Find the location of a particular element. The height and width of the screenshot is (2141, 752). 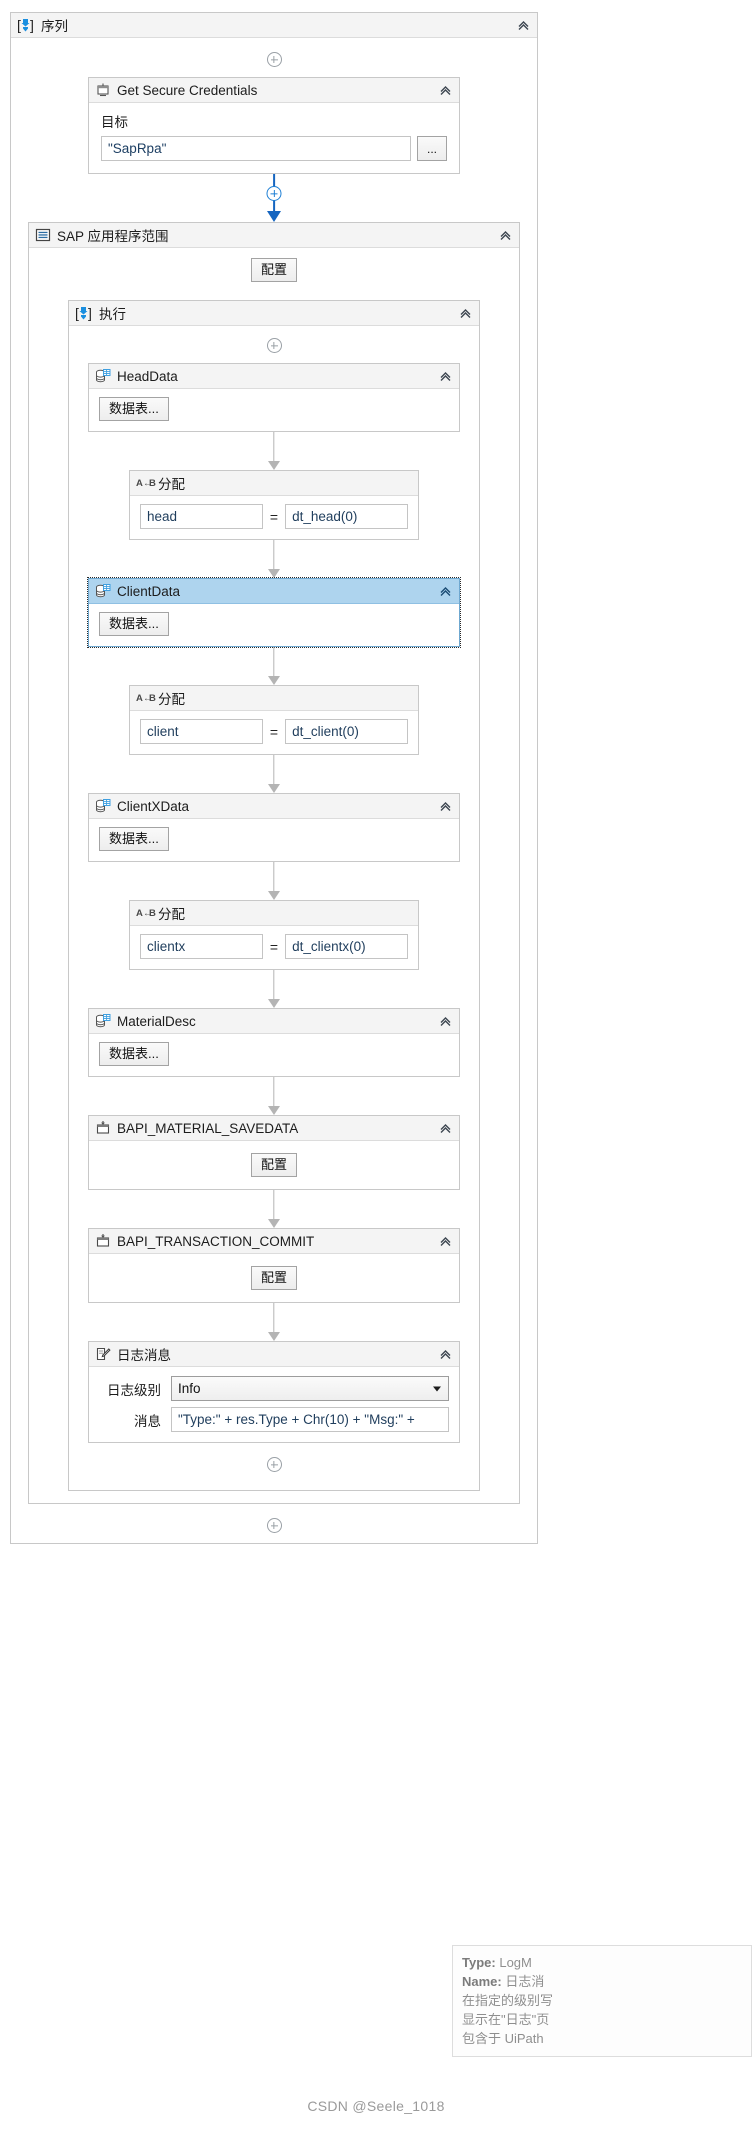

assign-operator: = is located at coordinates (274, 516).